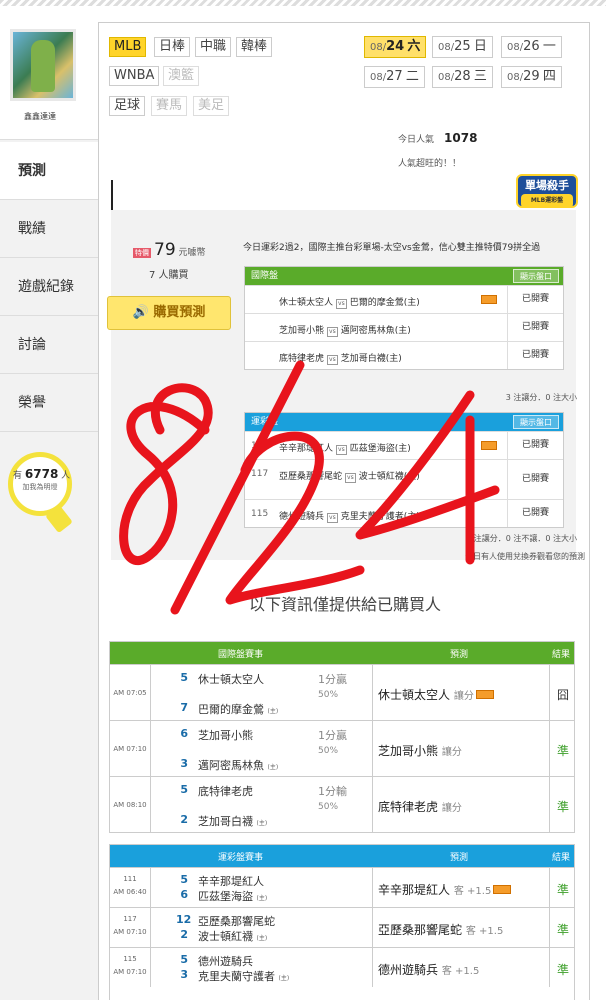  I want to click on date-day: 24, so click(395, 46).